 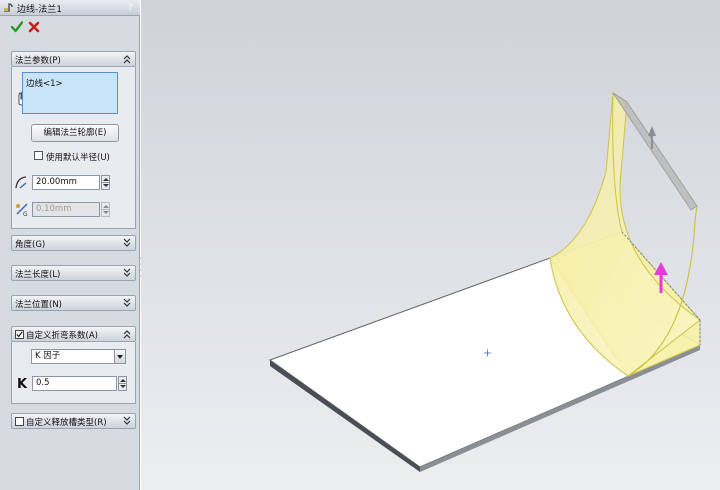 I want to click on gap-distance-input: 0.10mm, so click(x=66, y=209).